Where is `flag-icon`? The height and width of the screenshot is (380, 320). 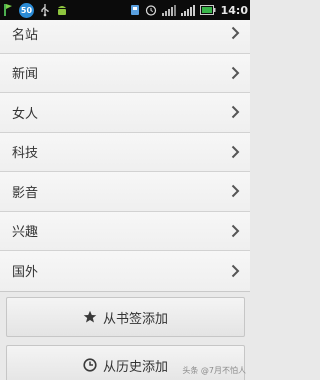 flag-icon is located at coordinates (8, 10).